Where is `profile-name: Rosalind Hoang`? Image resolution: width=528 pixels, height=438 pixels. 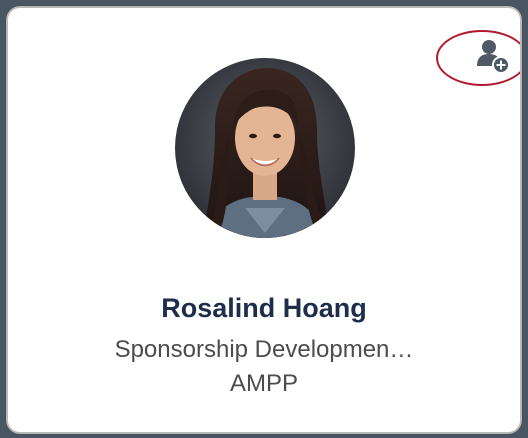 profile-name: Rosalind Hoang is located at coordinates (264, 308).